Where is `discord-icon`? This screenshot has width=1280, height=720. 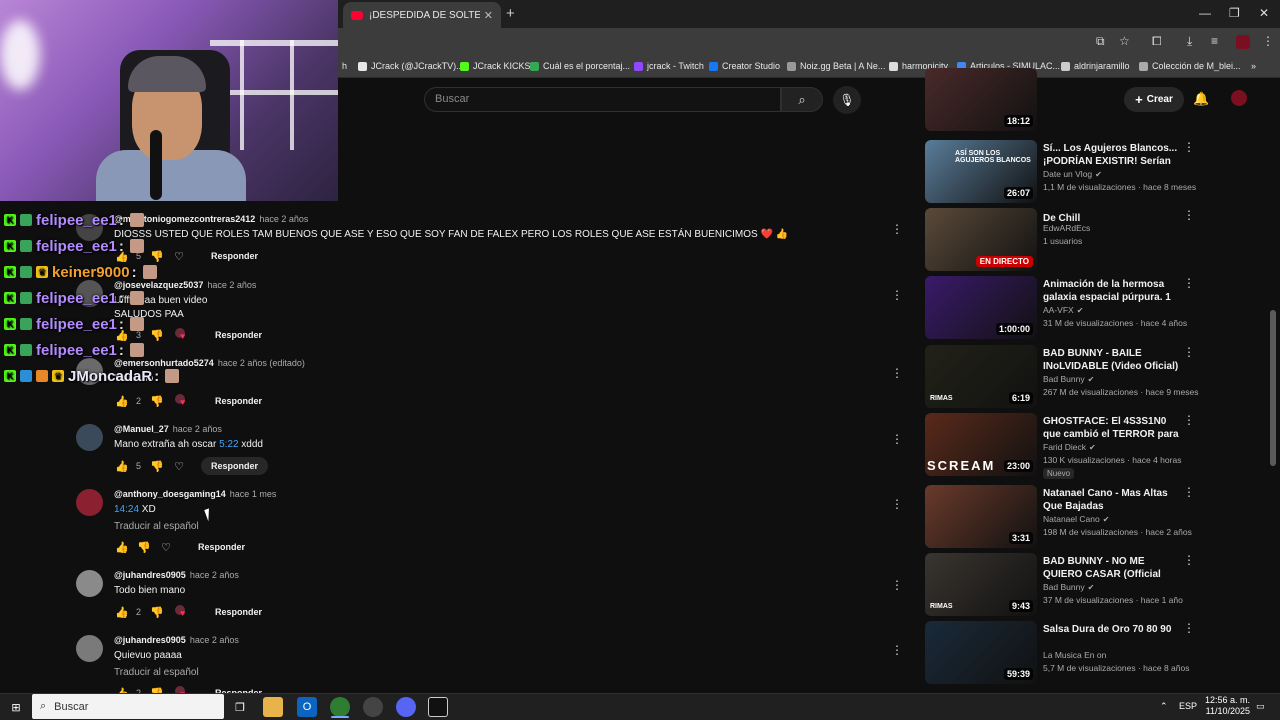
discord-icon is located at coordinates (406, 707).